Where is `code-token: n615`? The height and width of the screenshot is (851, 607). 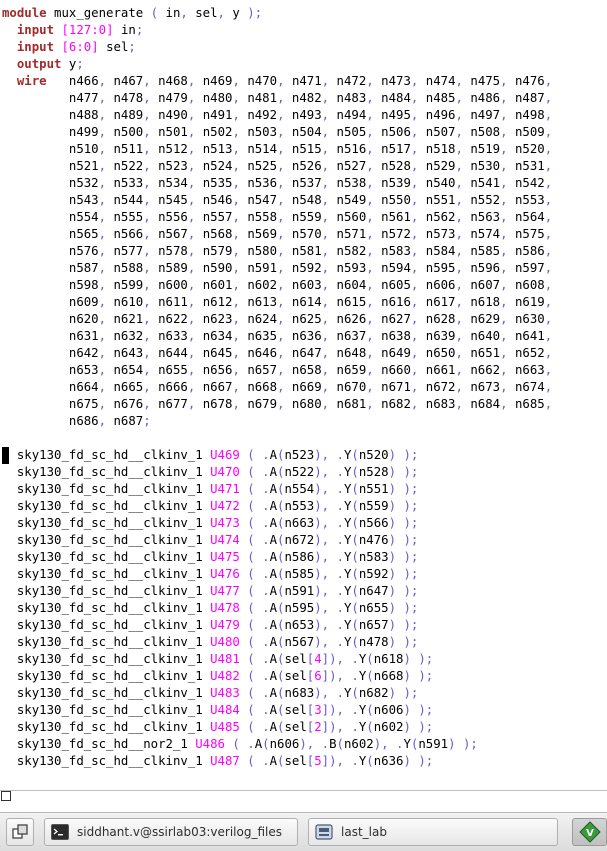
code-token: n615 is located at coordinates (348, 302).